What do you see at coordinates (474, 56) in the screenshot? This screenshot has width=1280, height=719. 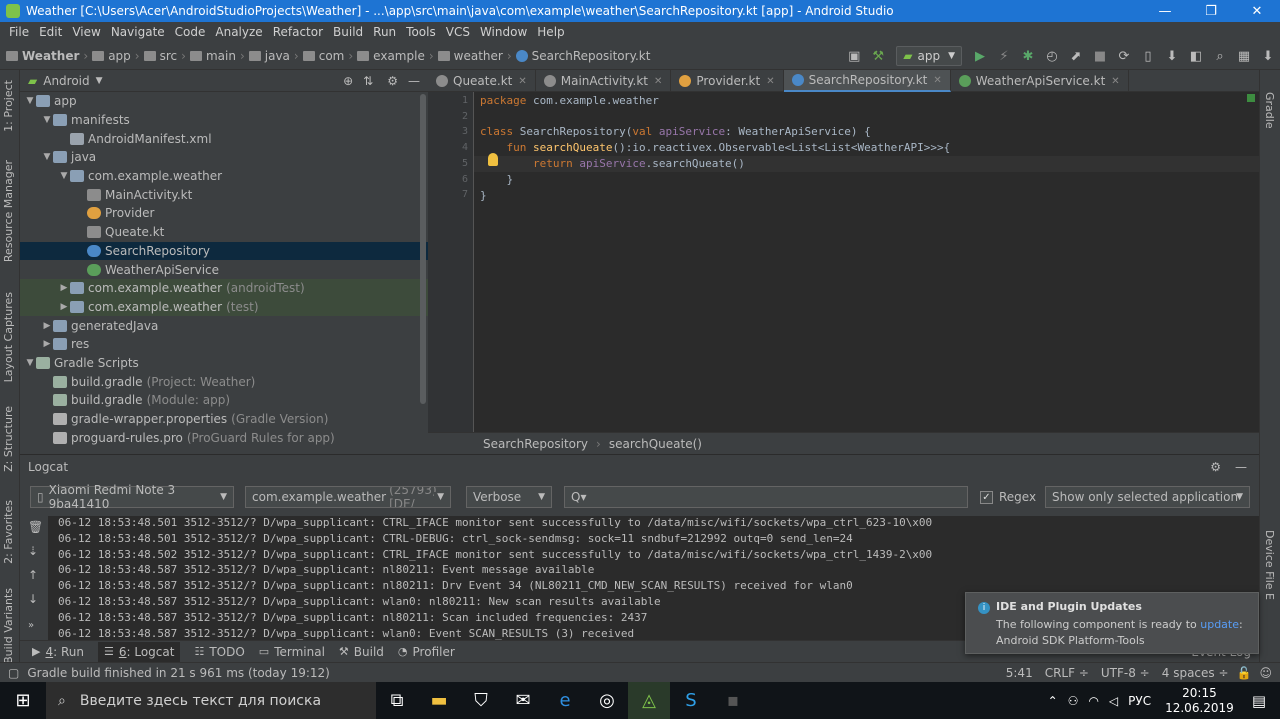 I see `breadcrumb-item: weather ›` at bounding box center [474, 56].